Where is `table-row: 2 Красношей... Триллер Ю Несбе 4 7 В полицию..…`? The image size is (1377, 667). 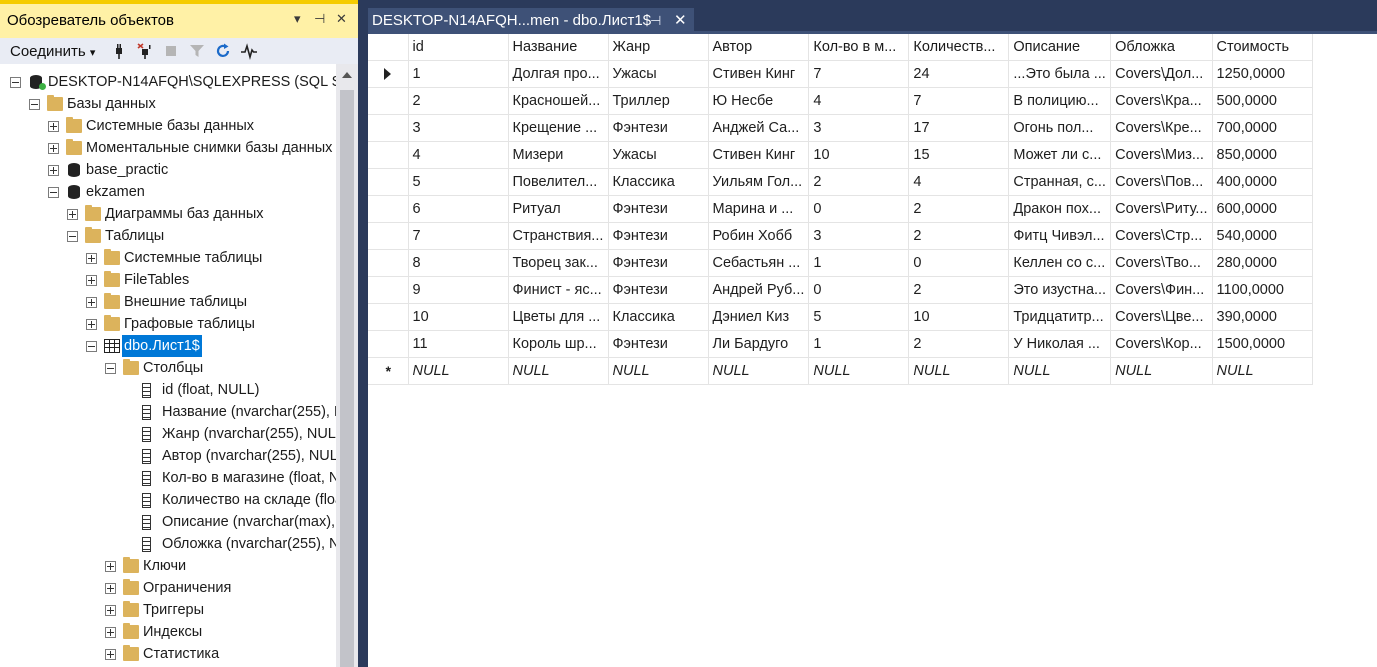 table-row: 2 Красношей... Триллер Ю Несбе 4 7 В полицию..… is located at coordinates (840, 101).